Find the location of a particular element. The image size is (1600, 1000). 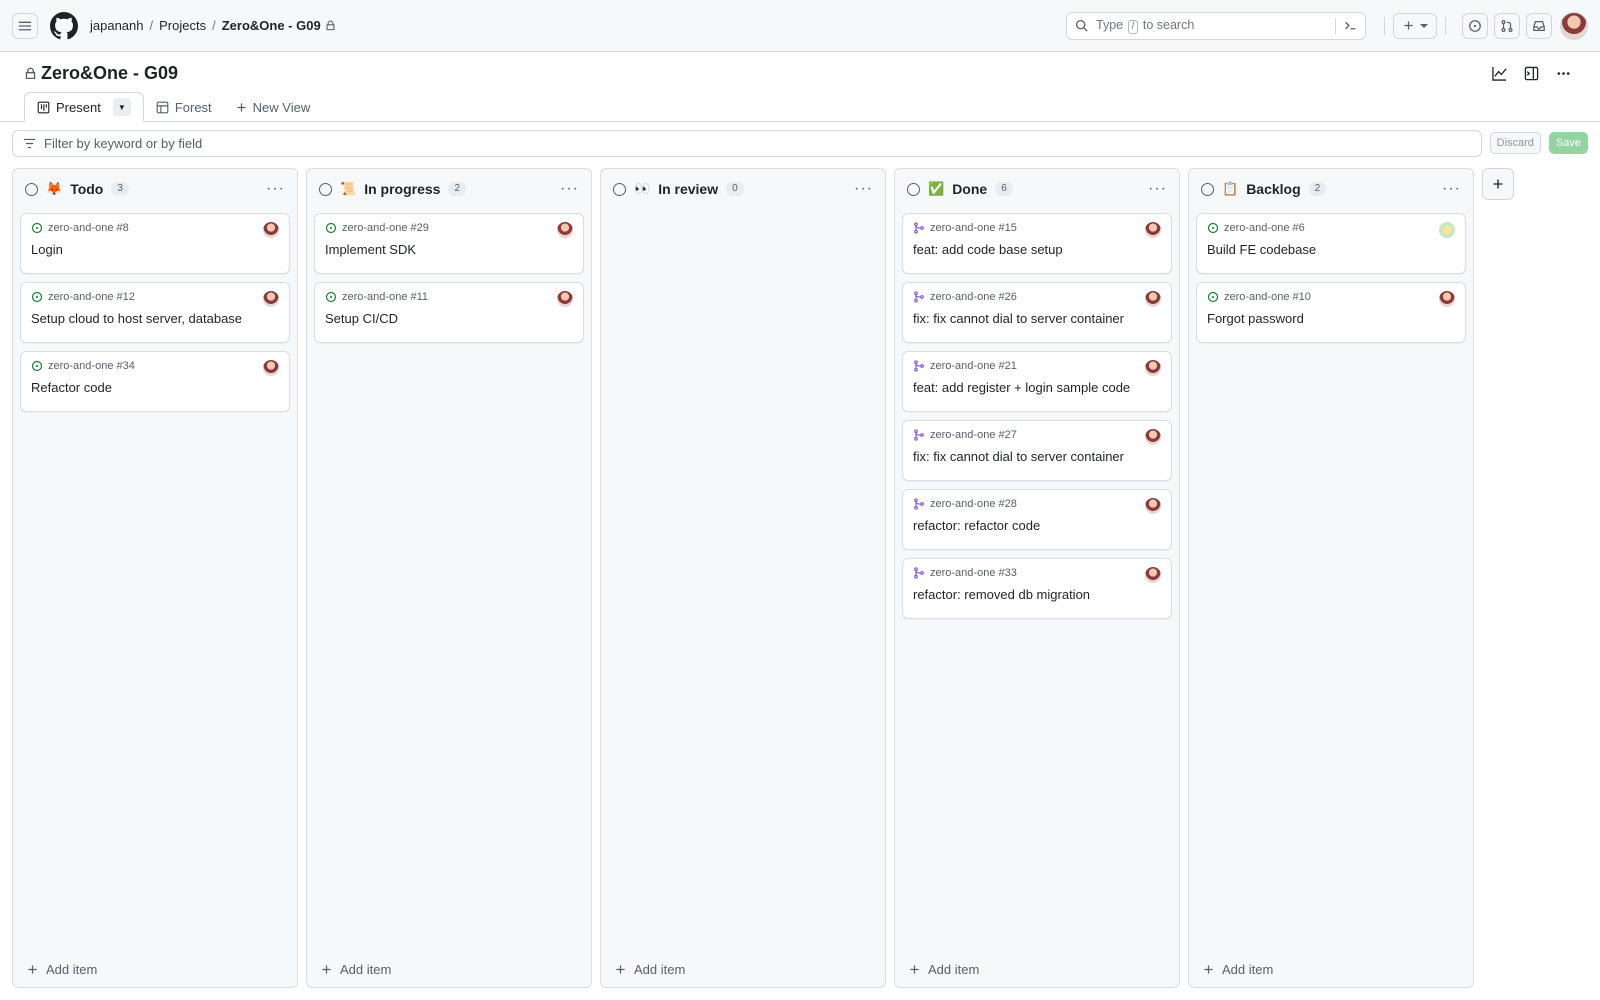

side-panel-button is located at coordinates (1531, 73).